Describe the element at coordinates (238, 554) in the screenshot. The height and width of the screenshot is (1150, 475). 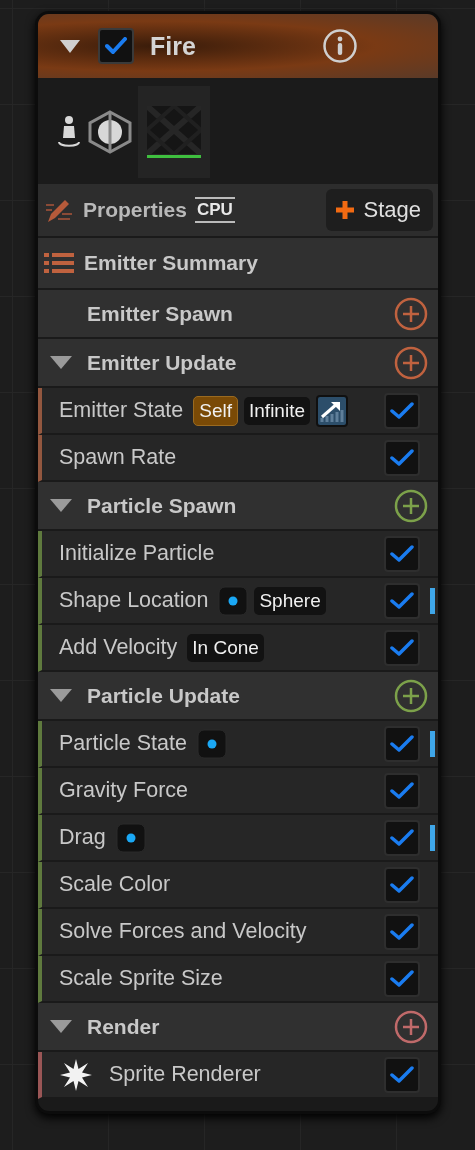
I see `module-row: Initialize Particle` at that location.